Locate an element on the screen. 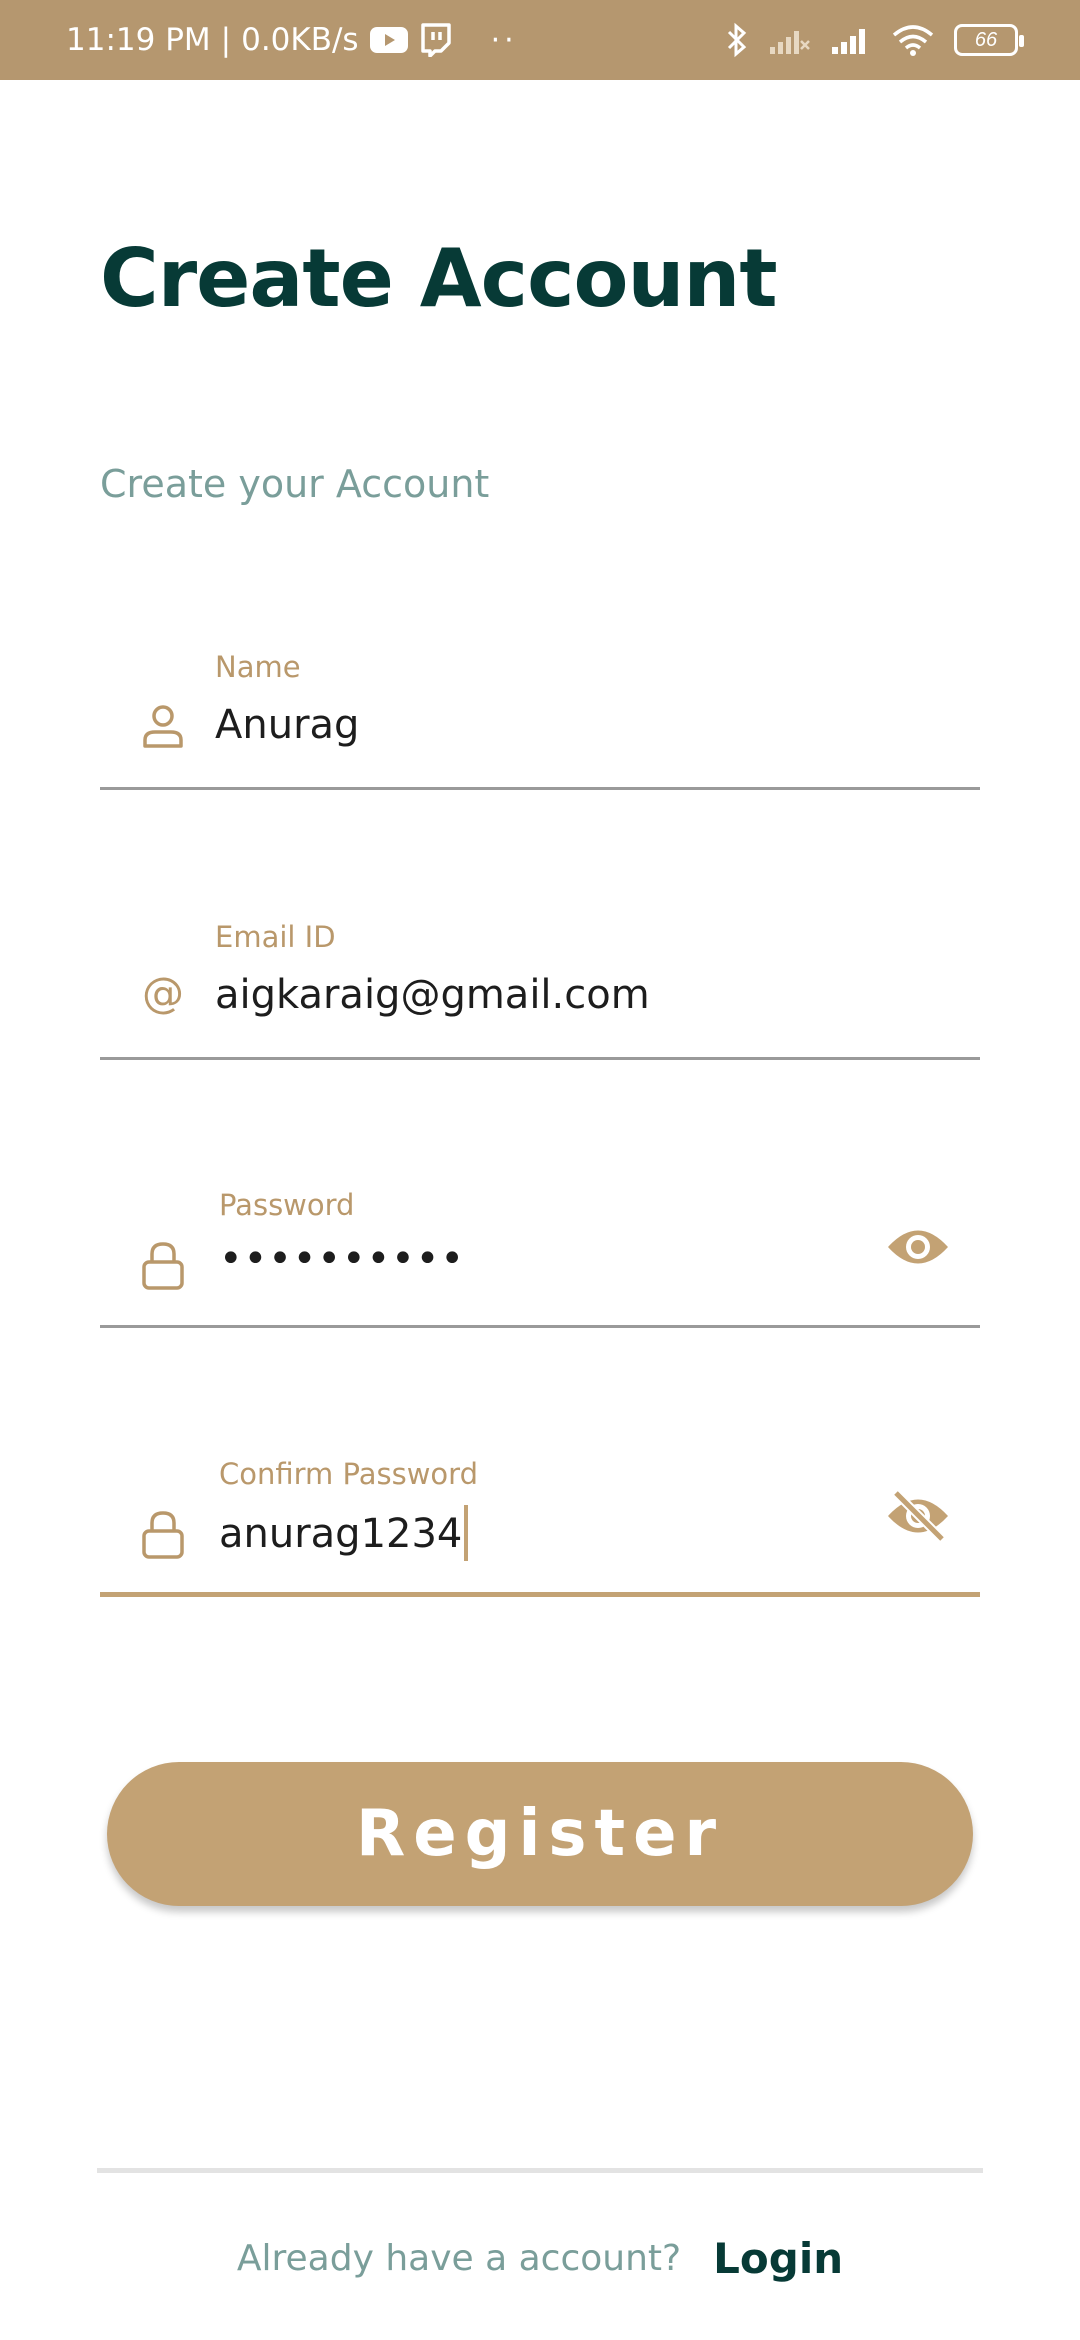  bluetooth-icon is located at coordinates (737, 40).